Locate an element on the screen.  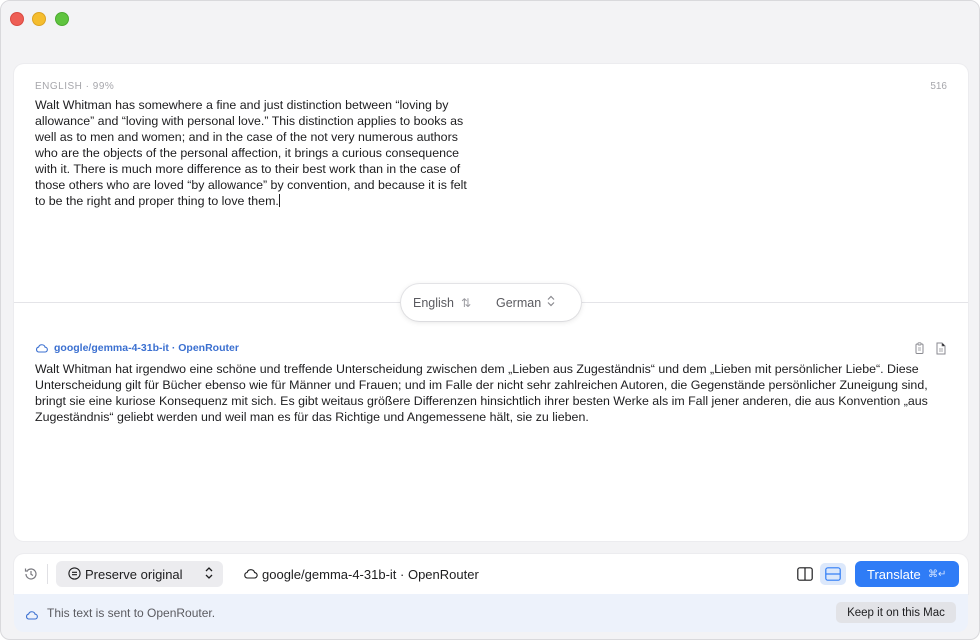
translate-button: Translate ⌘↵ is located at coordinates (907, 574).